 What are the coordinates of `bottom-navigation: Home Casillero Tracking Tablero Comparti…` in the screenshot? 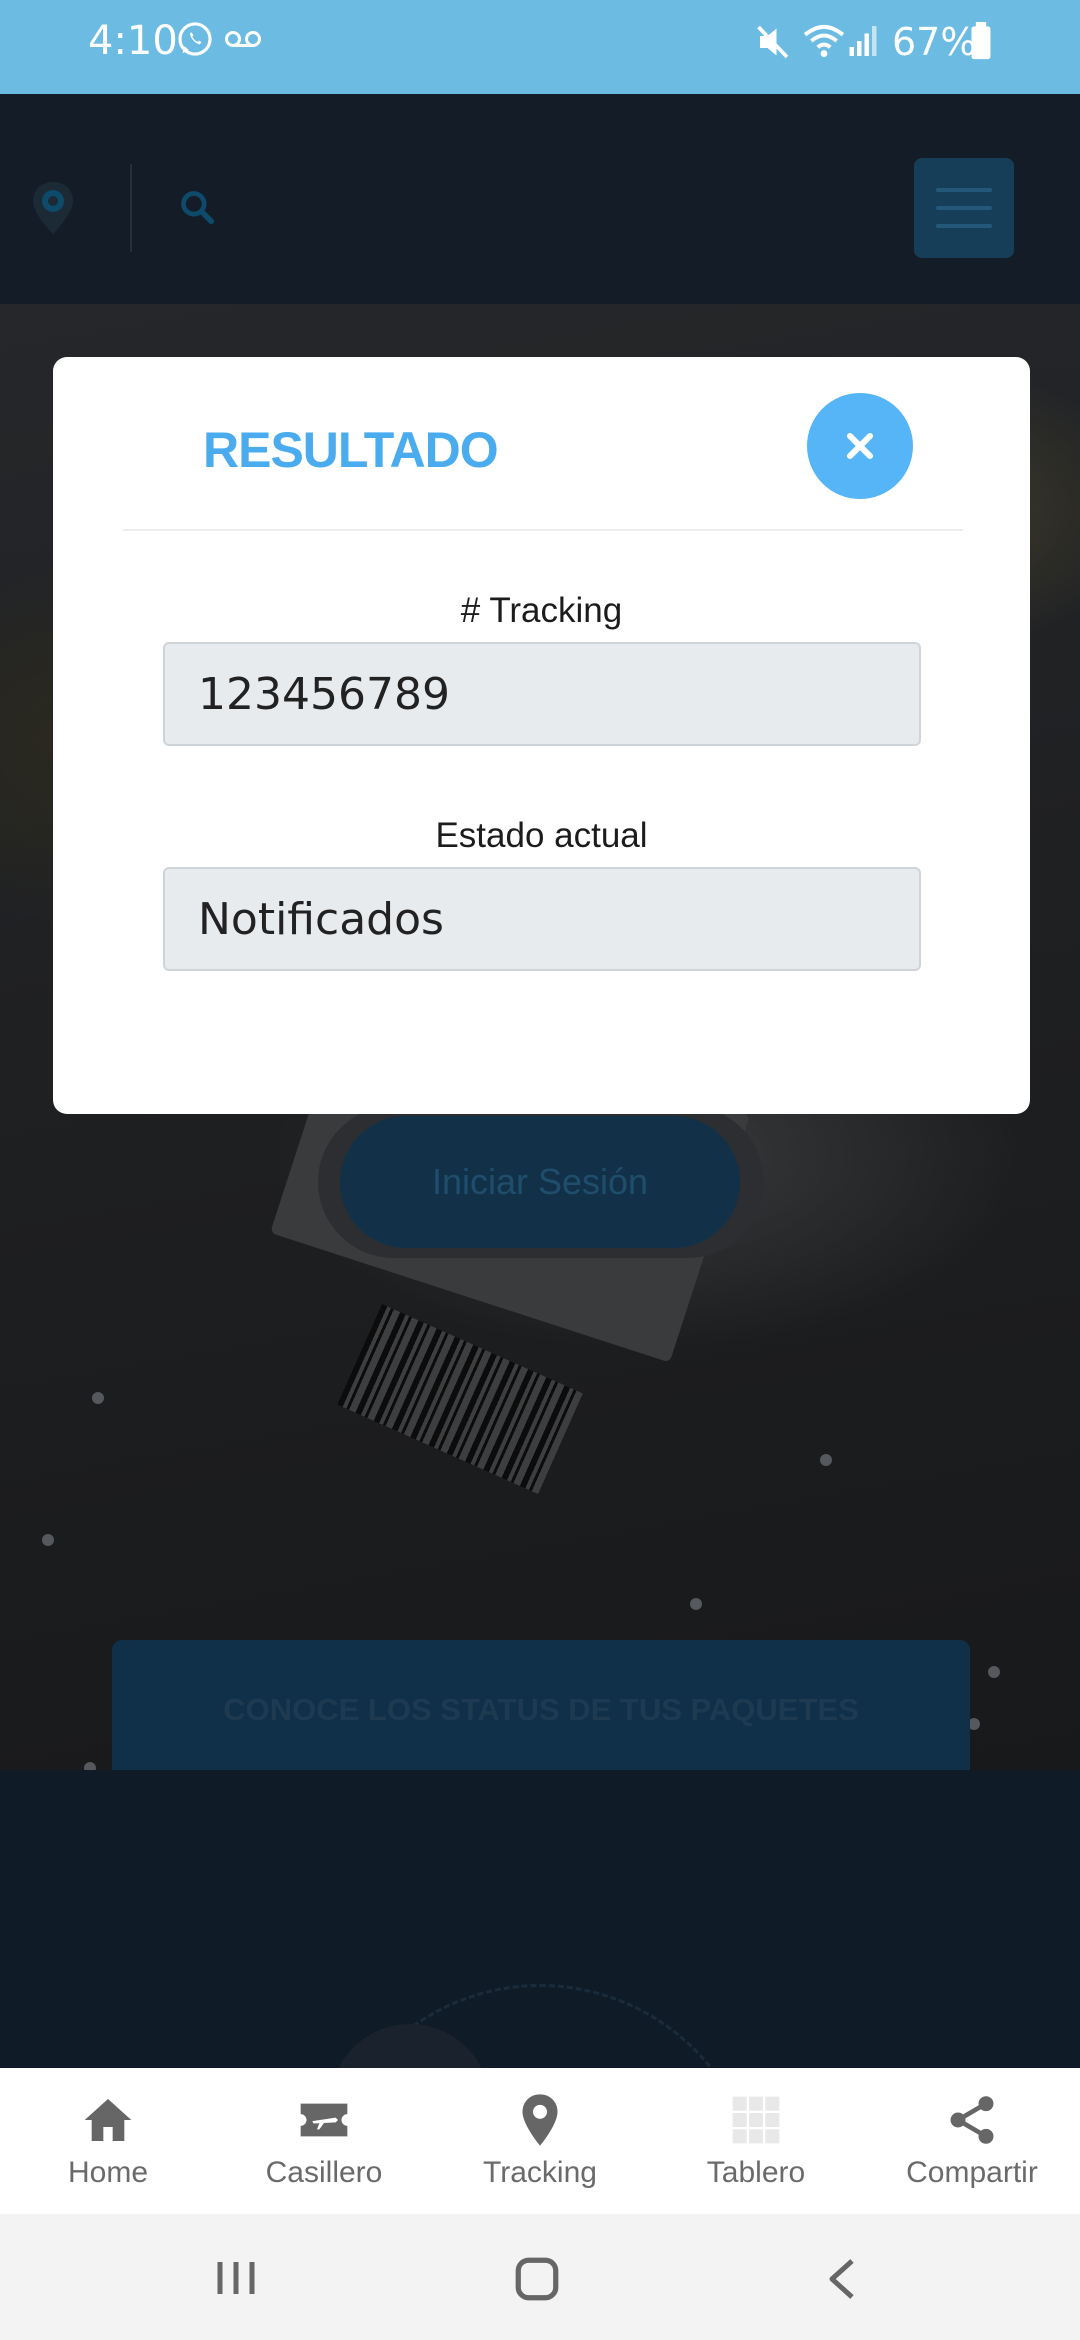 It's located at (540, 2141).